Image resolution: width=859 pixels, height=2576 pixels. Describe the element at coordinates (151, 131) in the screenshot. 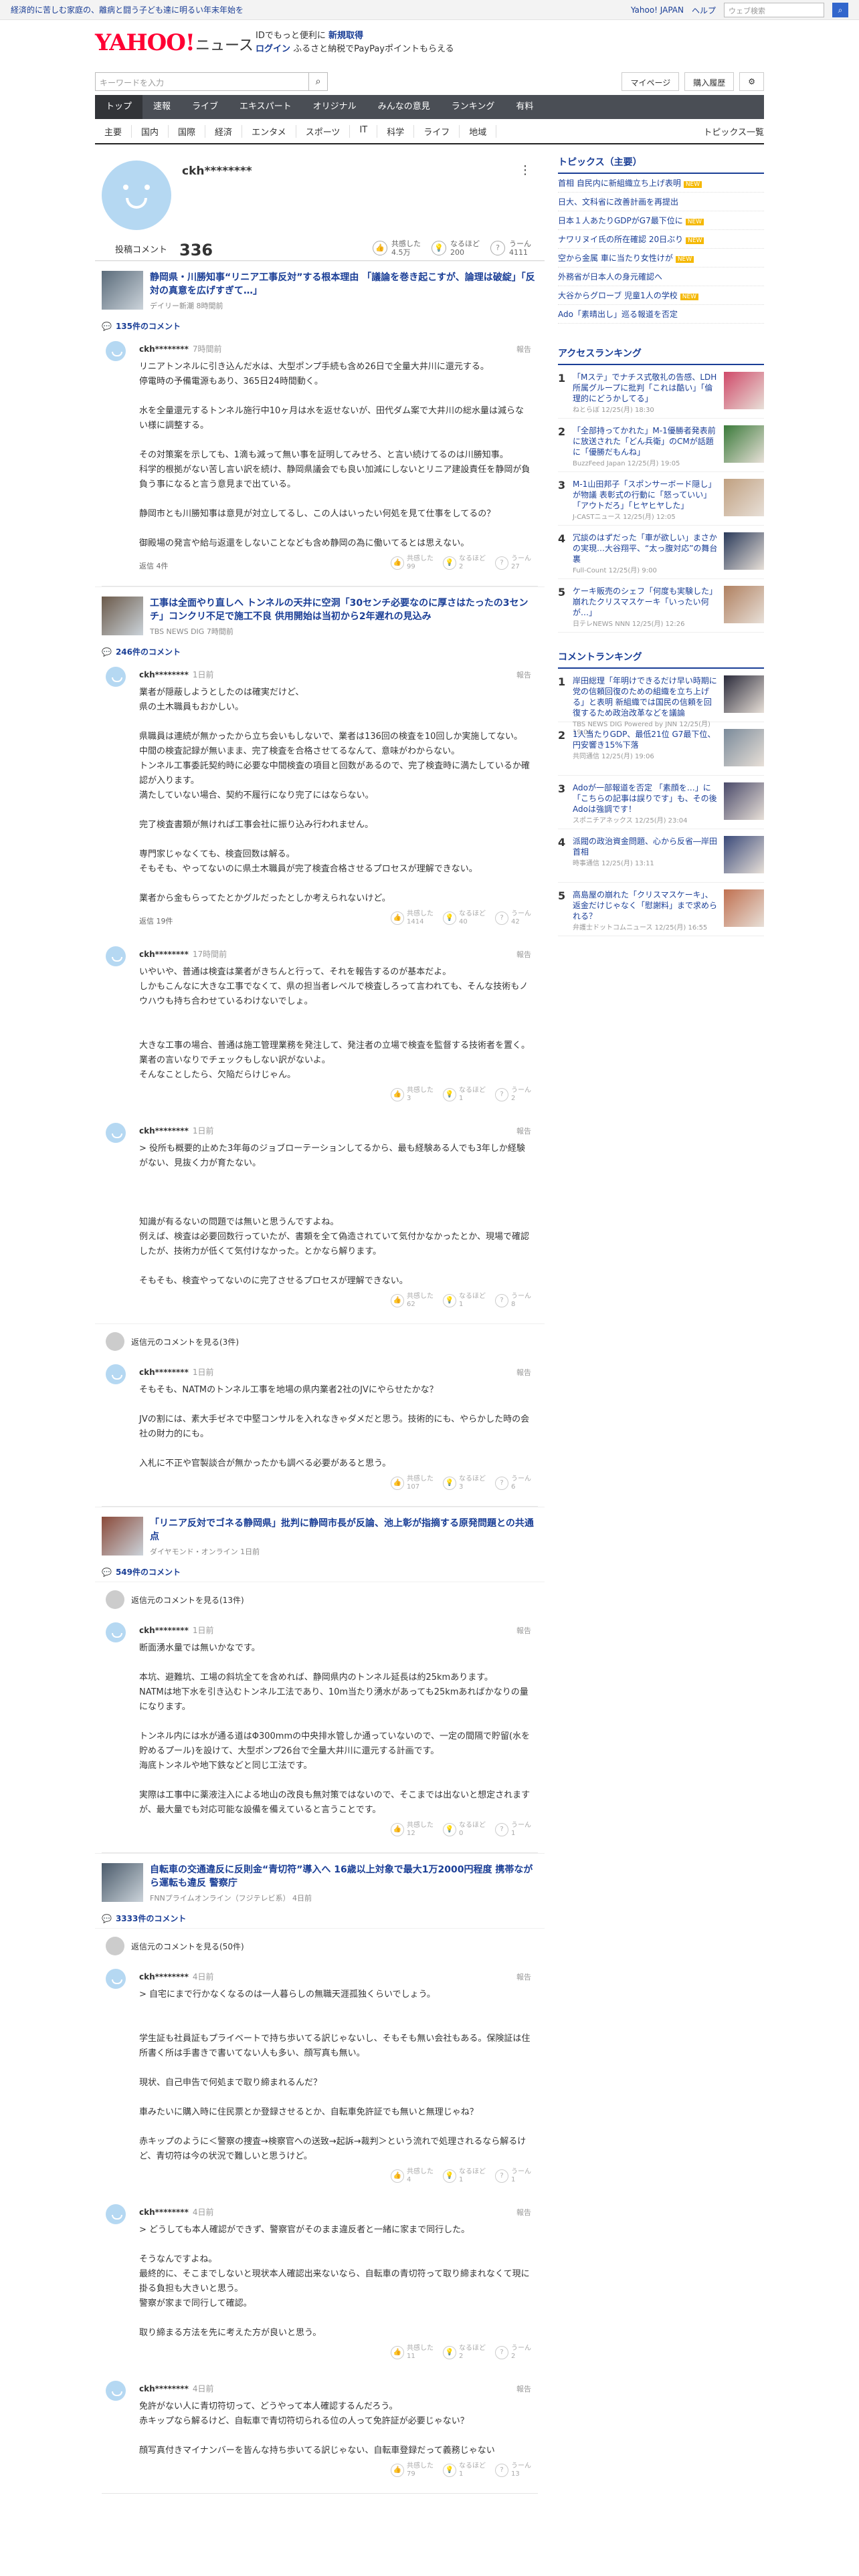

I see `subnav-item: 国内` at that location.